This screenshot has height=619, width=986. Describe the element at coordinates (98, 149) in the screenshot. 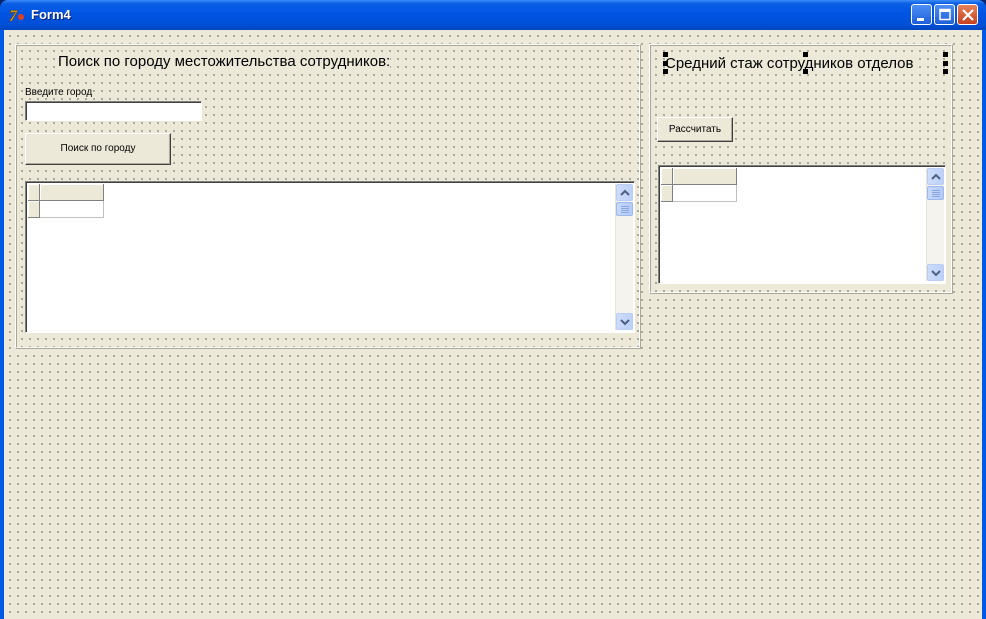

I see `search-by-city-button: Поиск по городу` at that location.